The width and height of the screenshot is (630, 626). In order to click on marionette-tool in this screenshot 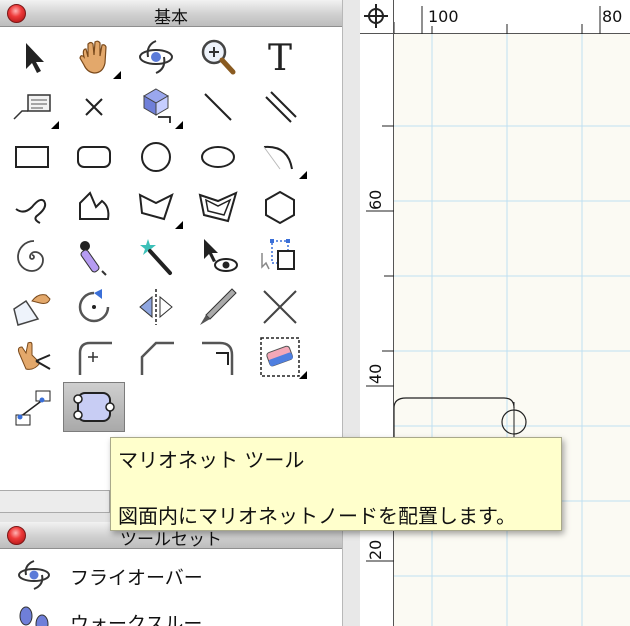, I will do `click(94, 407)`.